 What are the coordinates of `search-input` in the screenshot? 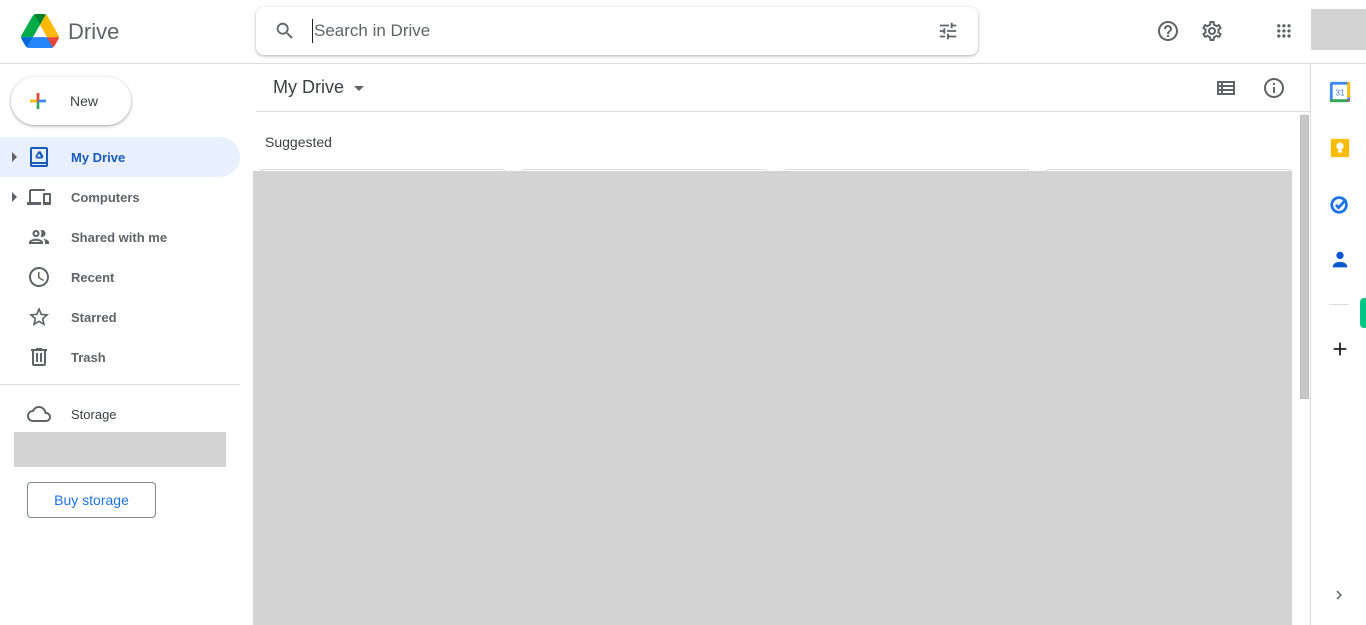 It's located at (612, 31).